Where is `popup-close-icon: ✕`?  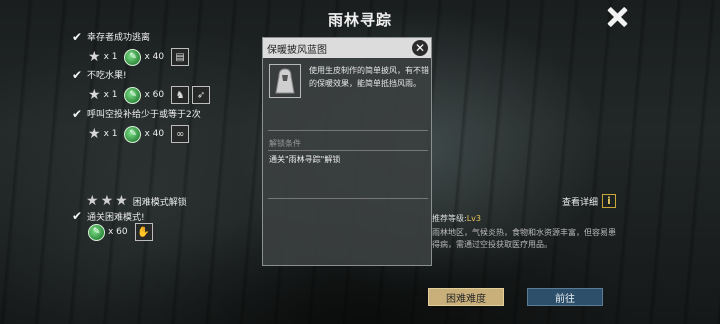 popup-close-icon: ✕ is located at coordinates (420, 48).